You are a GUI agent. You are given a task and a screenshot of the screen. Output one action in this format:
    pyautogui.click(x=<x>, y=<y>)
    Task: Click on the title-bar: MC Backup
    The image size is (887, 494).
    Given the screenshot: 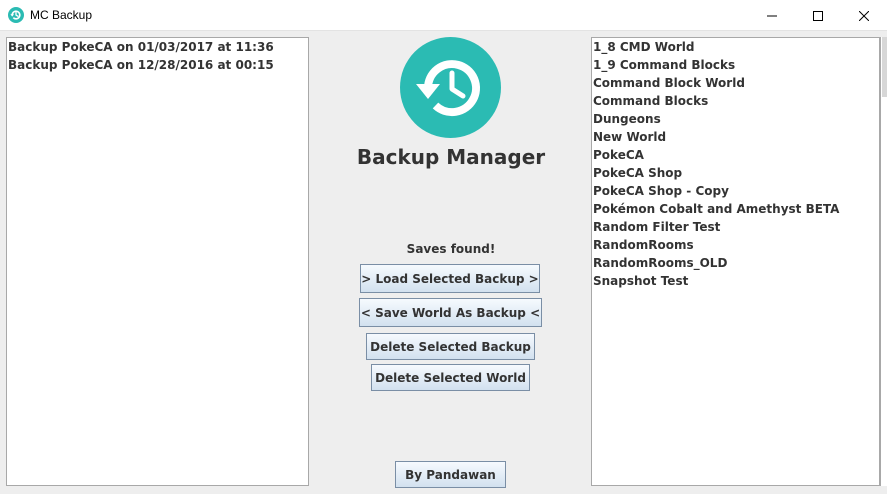 What is the action you would take?
    pyautogui.click(x=443, y=15)
    